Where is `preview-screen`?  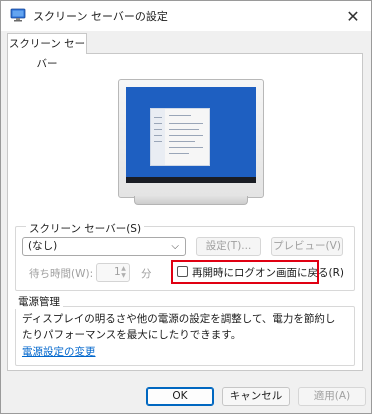
preview-screen is located at coordinates (191, 135).